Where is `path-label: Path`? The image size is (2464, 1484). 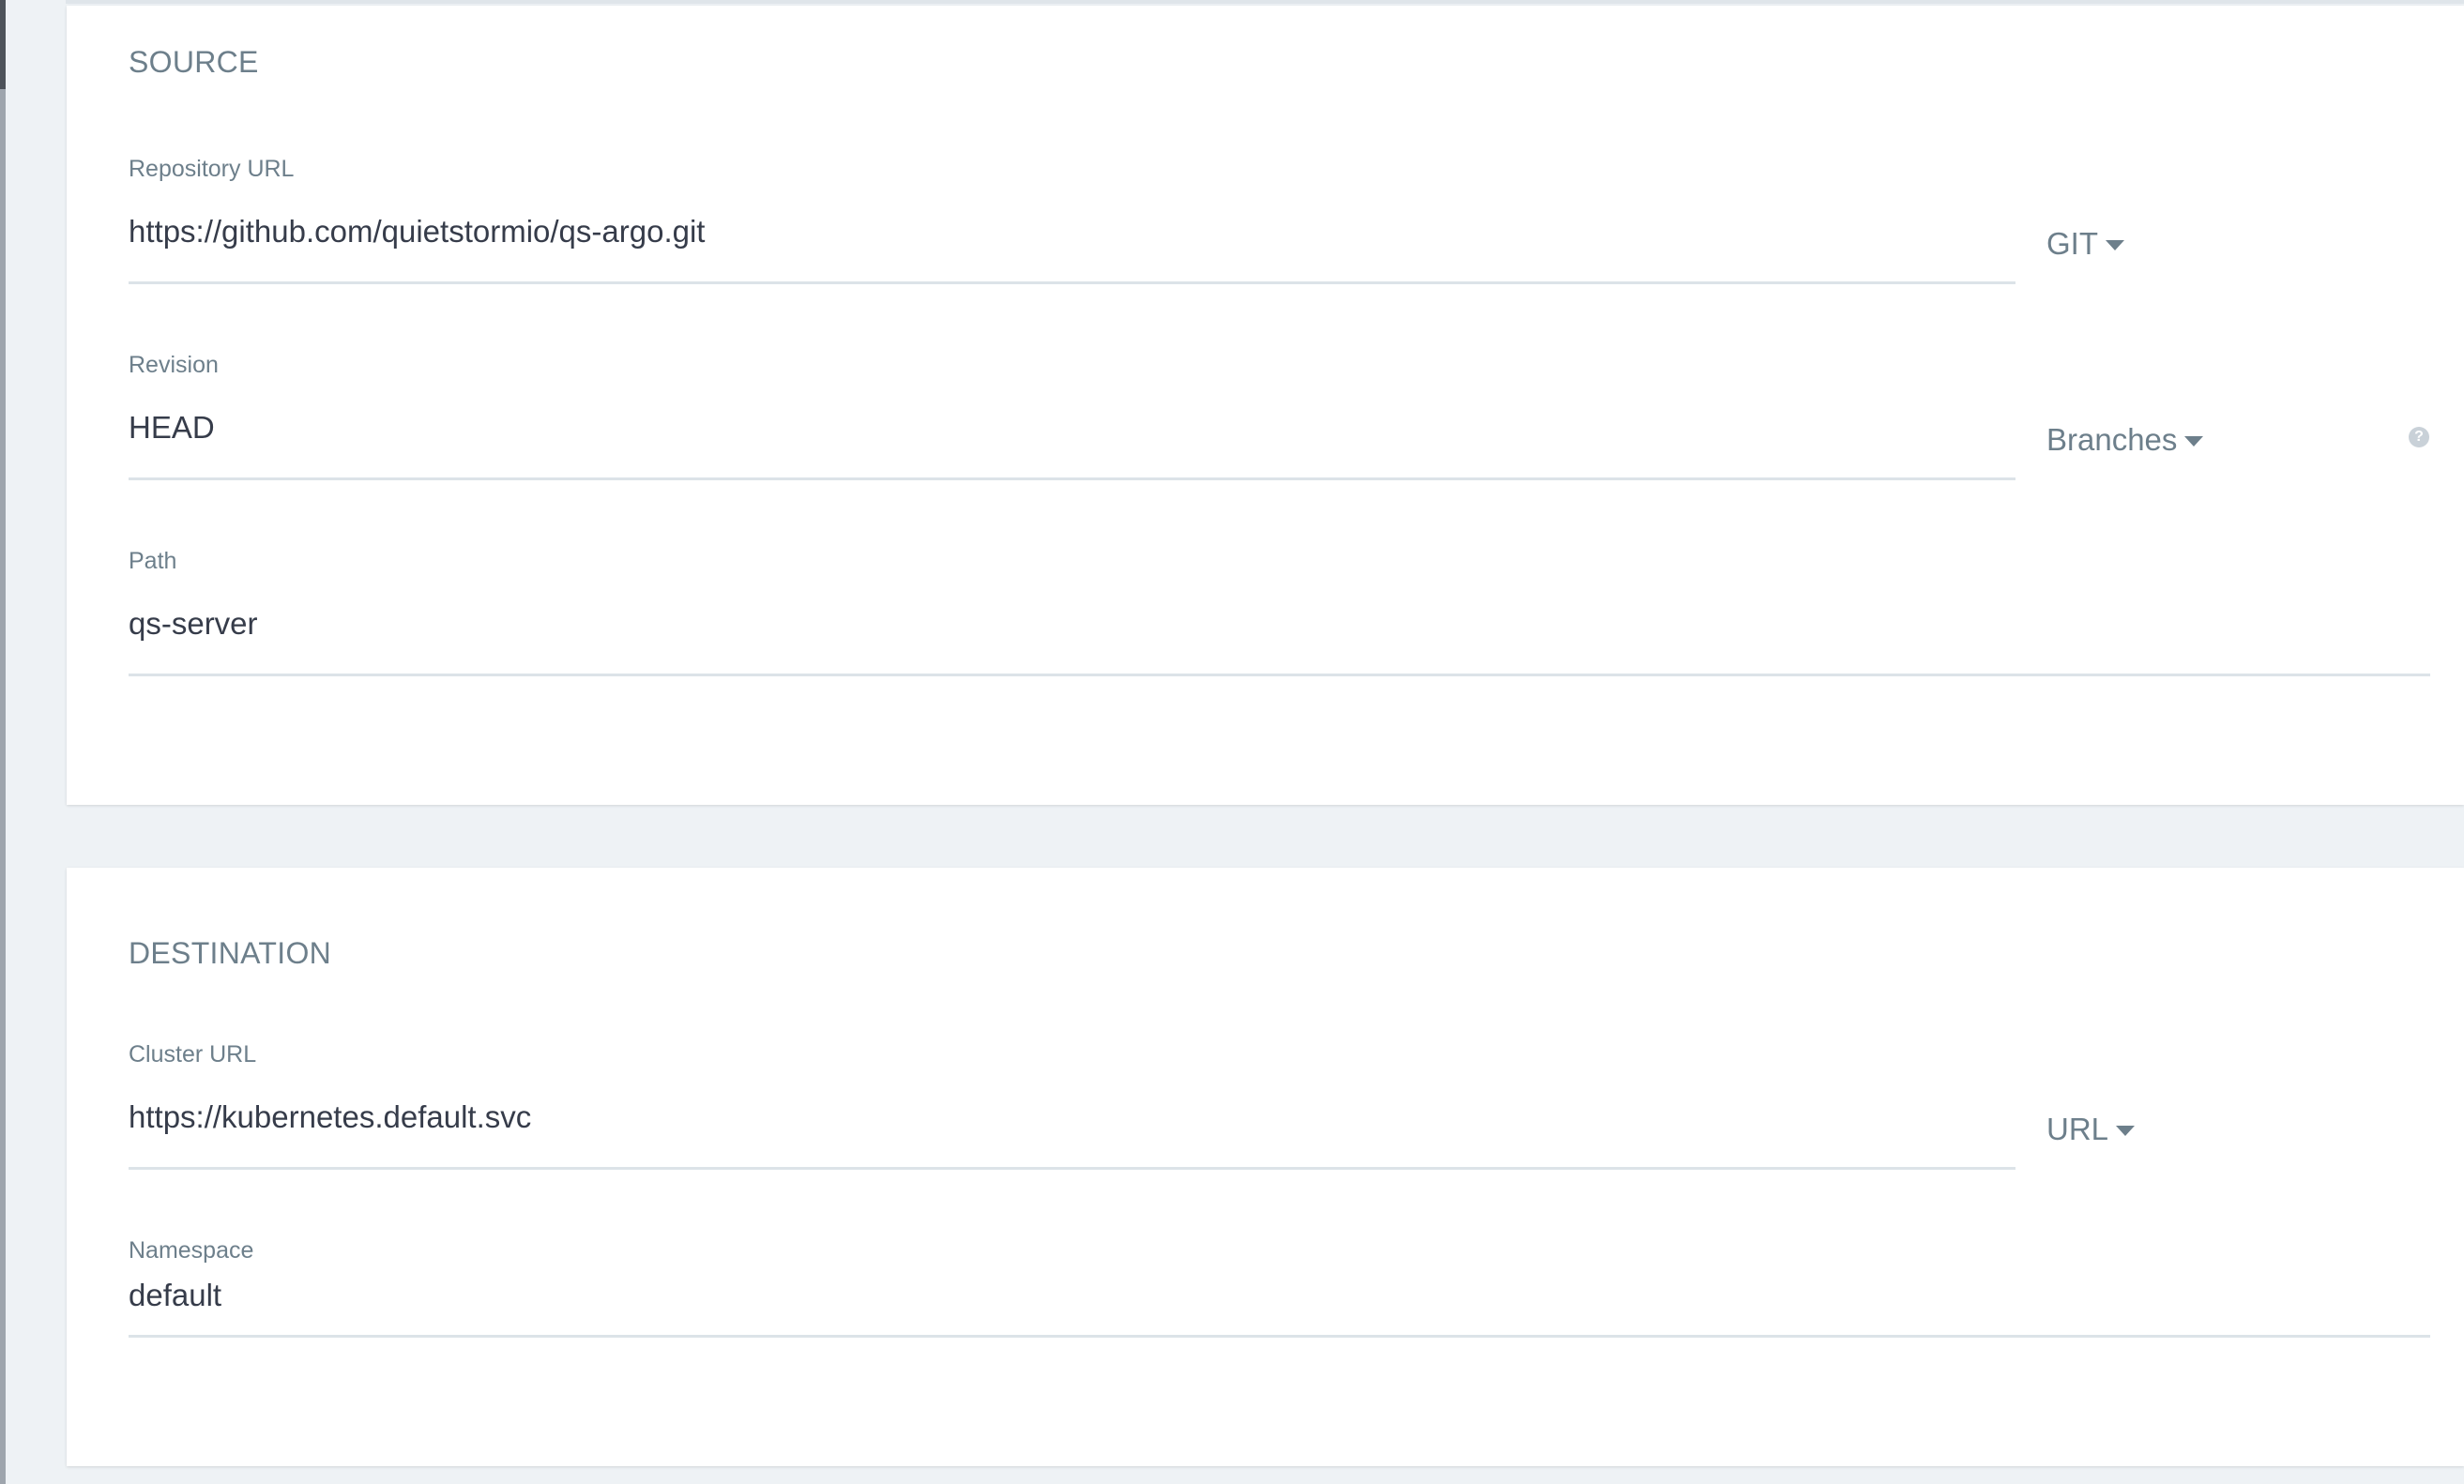 path-label: Path is located at coordinates (153, 561).